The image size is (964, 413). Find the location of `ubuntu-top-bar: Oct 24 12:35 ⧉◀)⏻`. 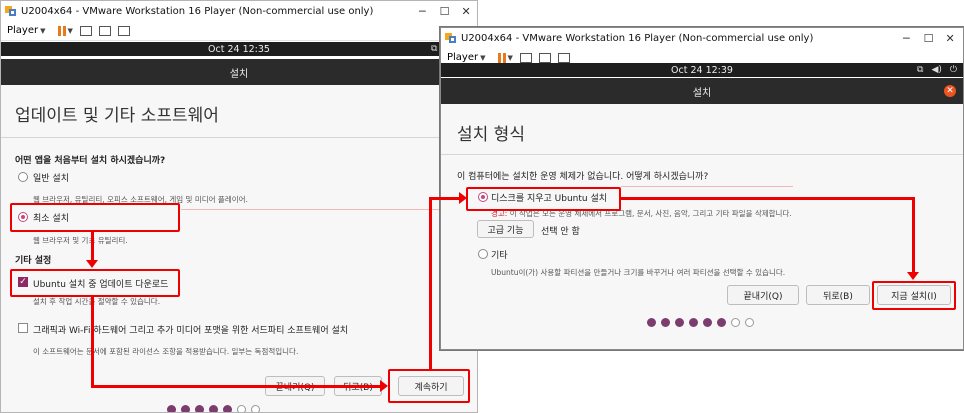

ubuntu-top-bar: Oct 24 12:35 ⧉◀)⏻ is located at coordinates (239, 49).